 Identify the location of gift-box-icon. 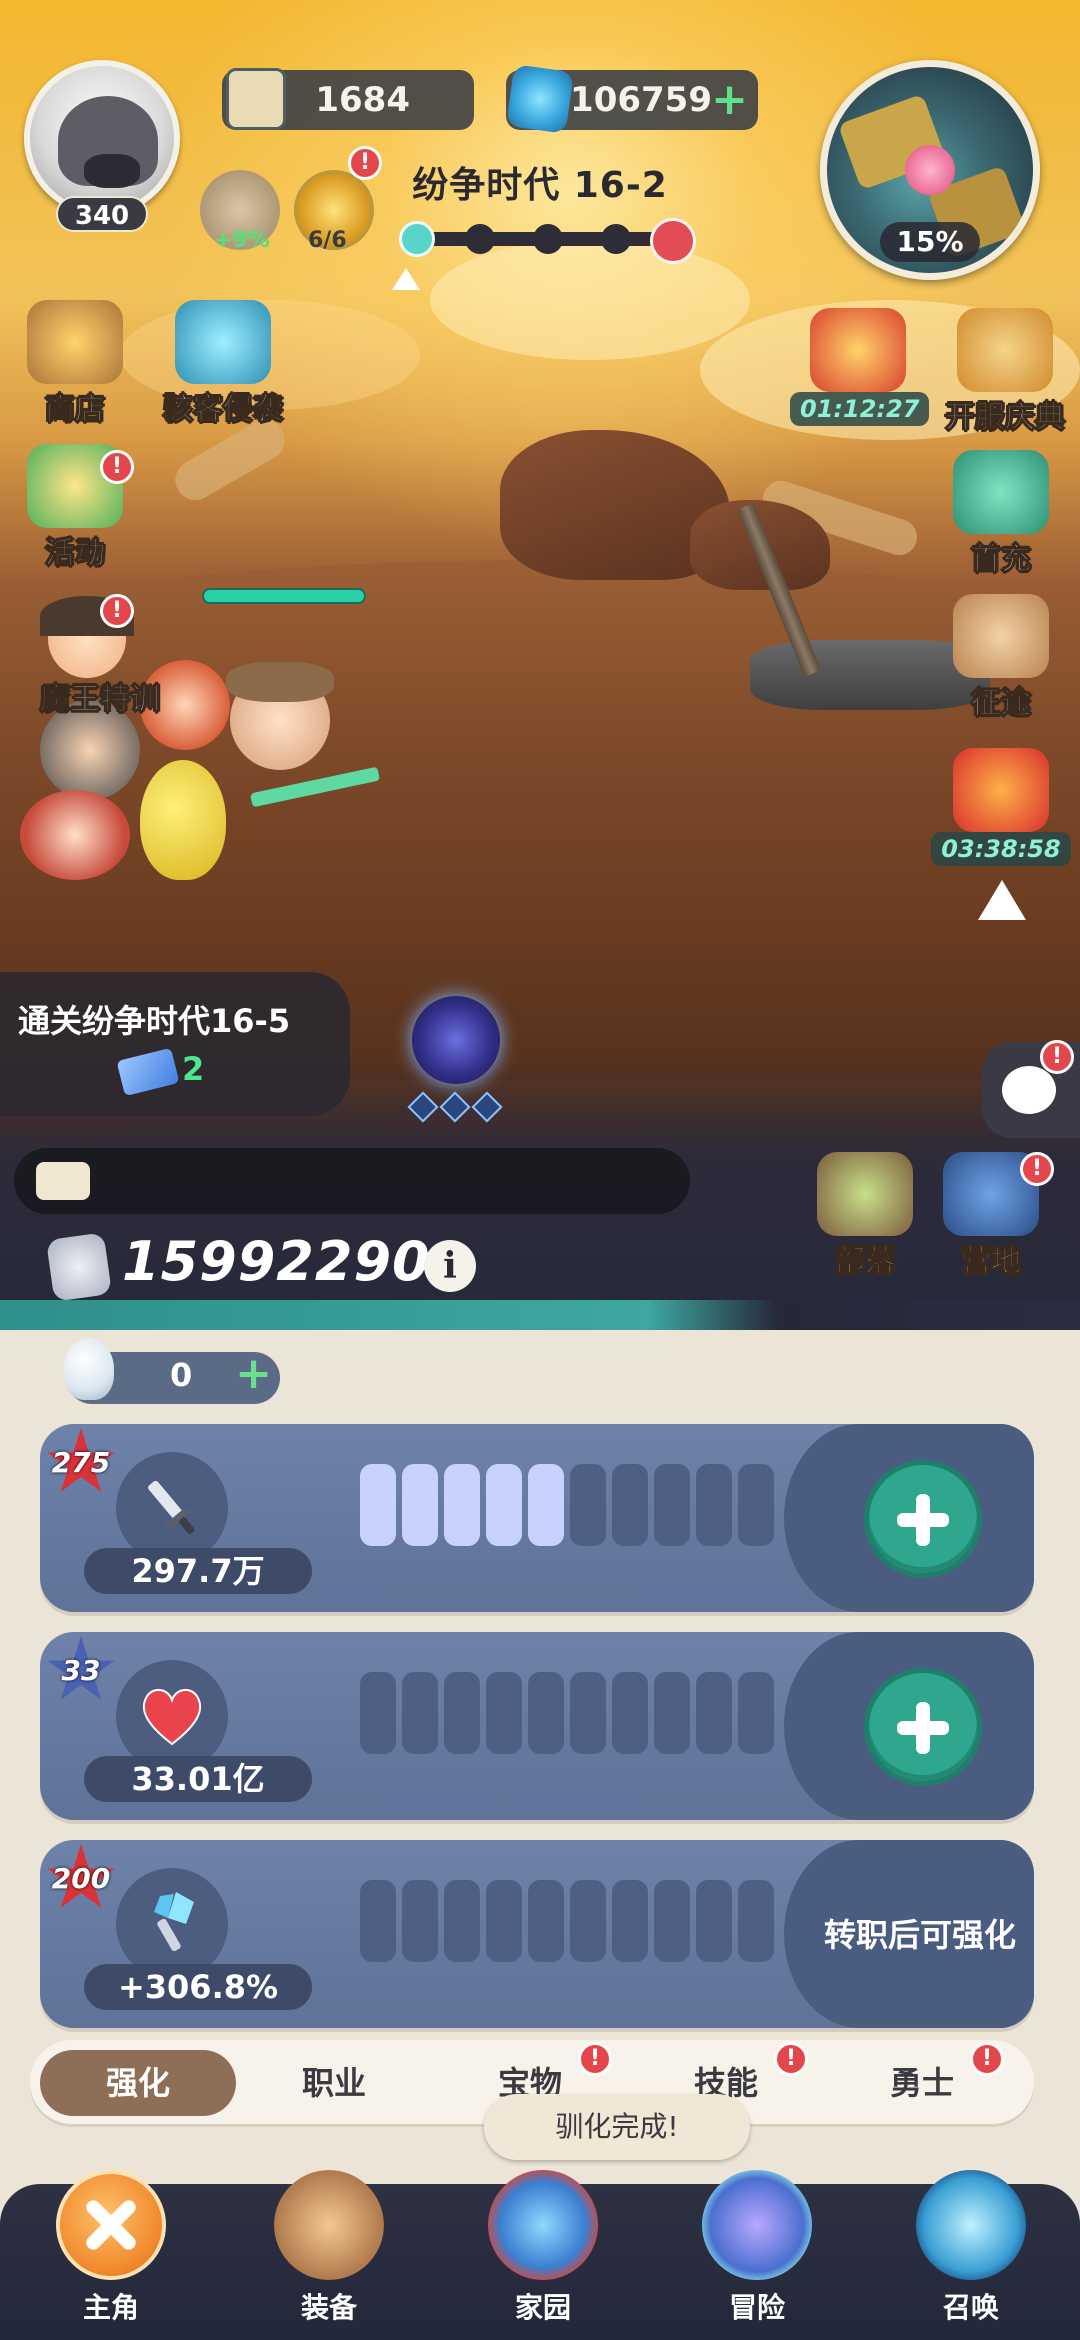
(1001, 790).